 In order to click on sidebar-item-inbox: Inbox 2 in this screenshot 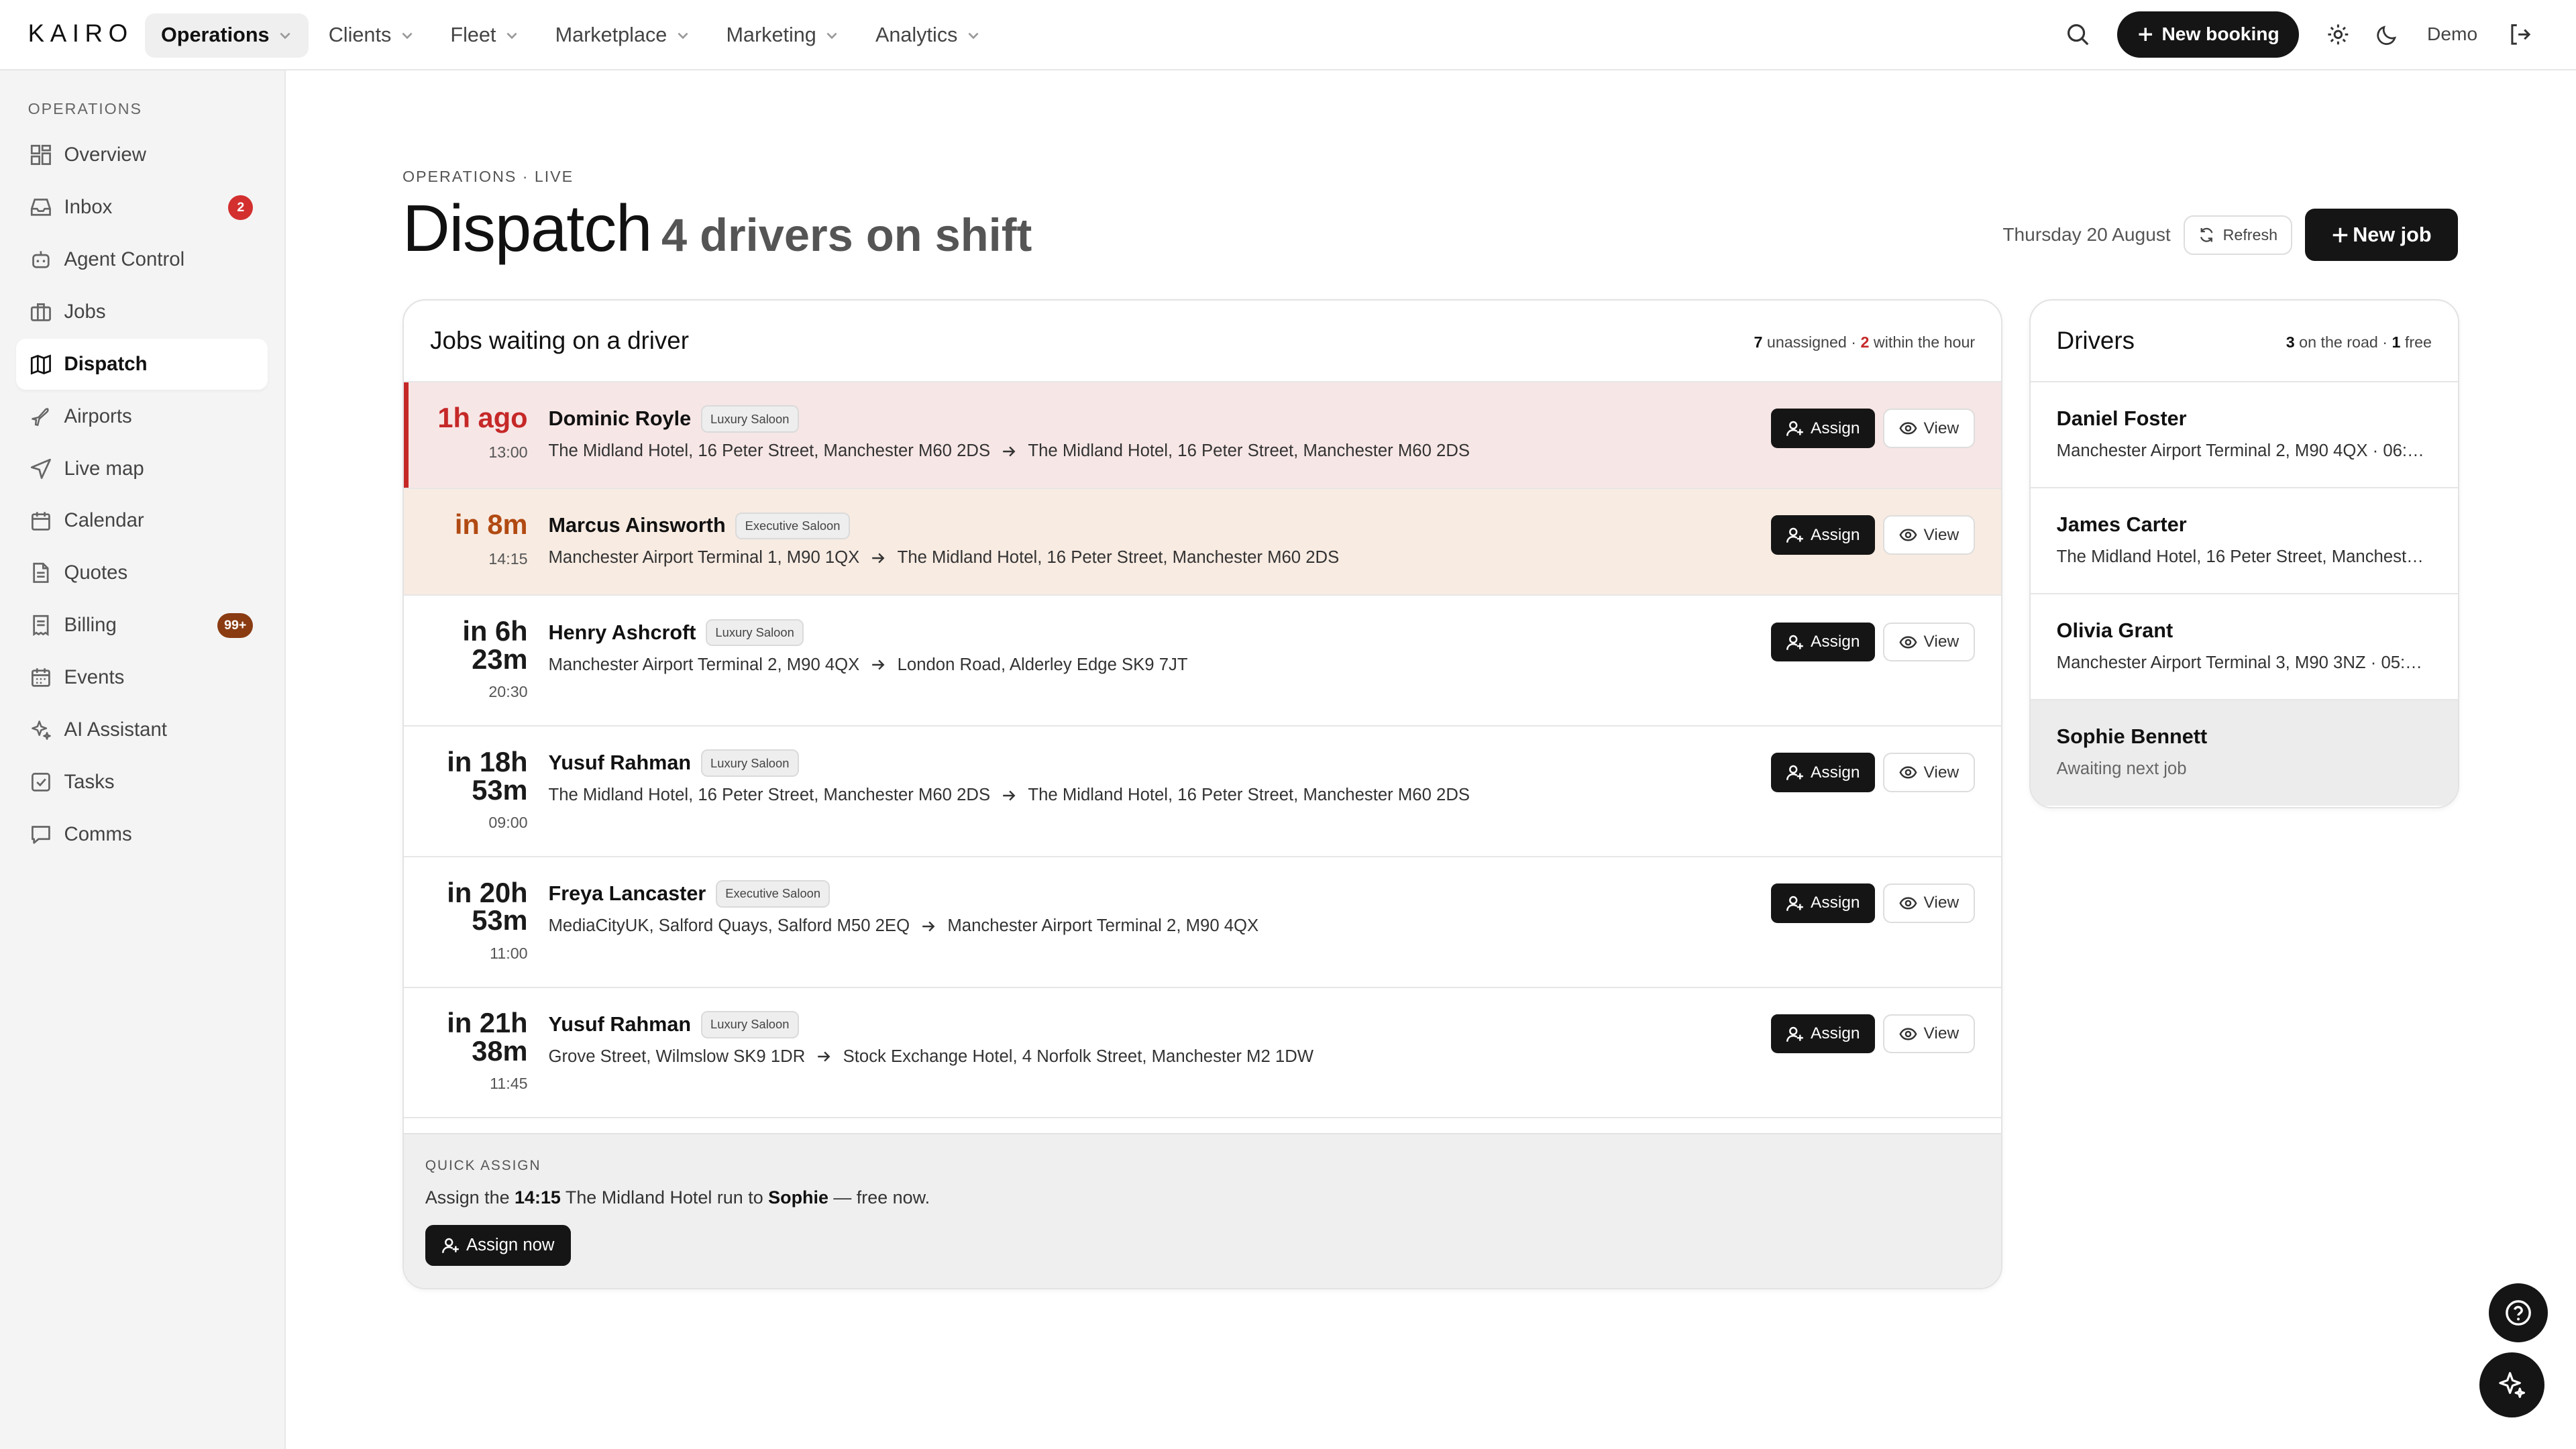, I will do `click(142, 207)`.